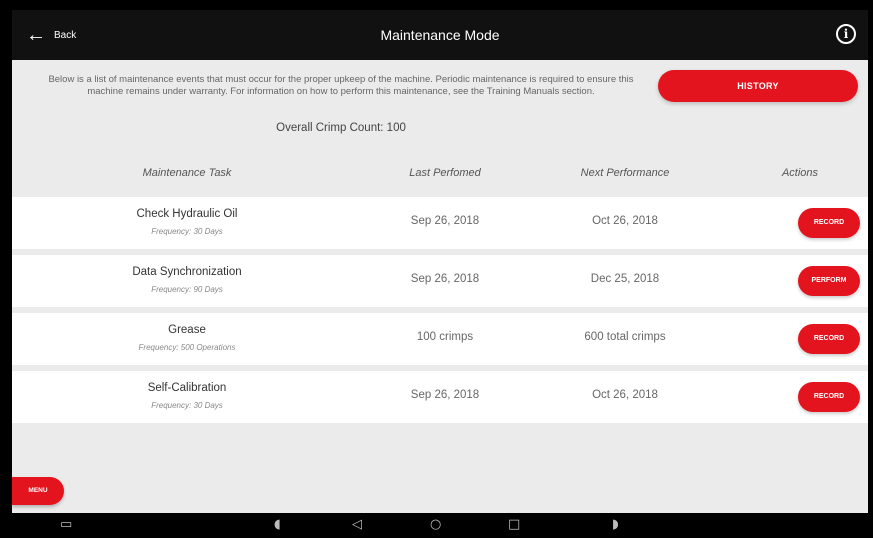 The height and width of the screenshot is (538, 873). I want to click on screenshot-icon: ▭, so click(66, 525).